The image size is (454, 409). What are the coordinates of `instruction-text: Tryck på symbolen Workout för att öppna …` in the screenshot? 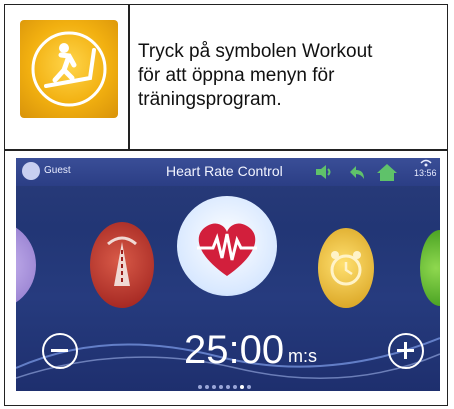 It's located at (288, 76).